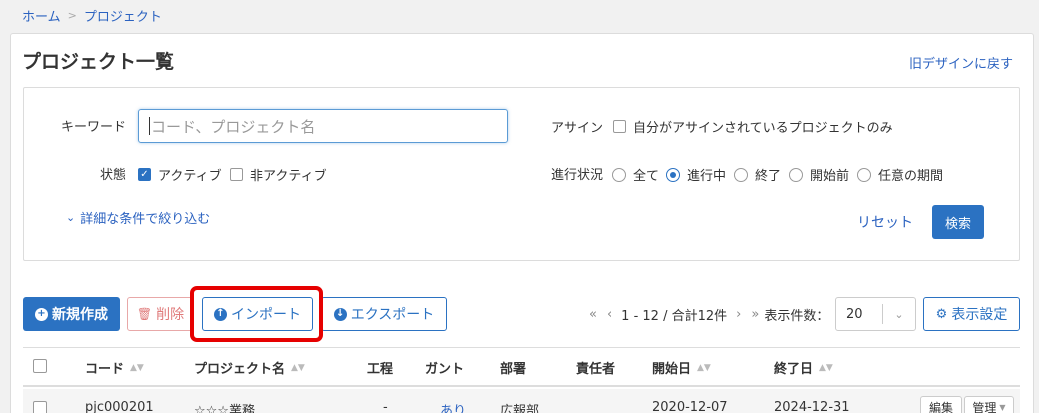 The image size is (1039, 413). I want to click on column-end-date-label: 終了日, so click(794, 369).